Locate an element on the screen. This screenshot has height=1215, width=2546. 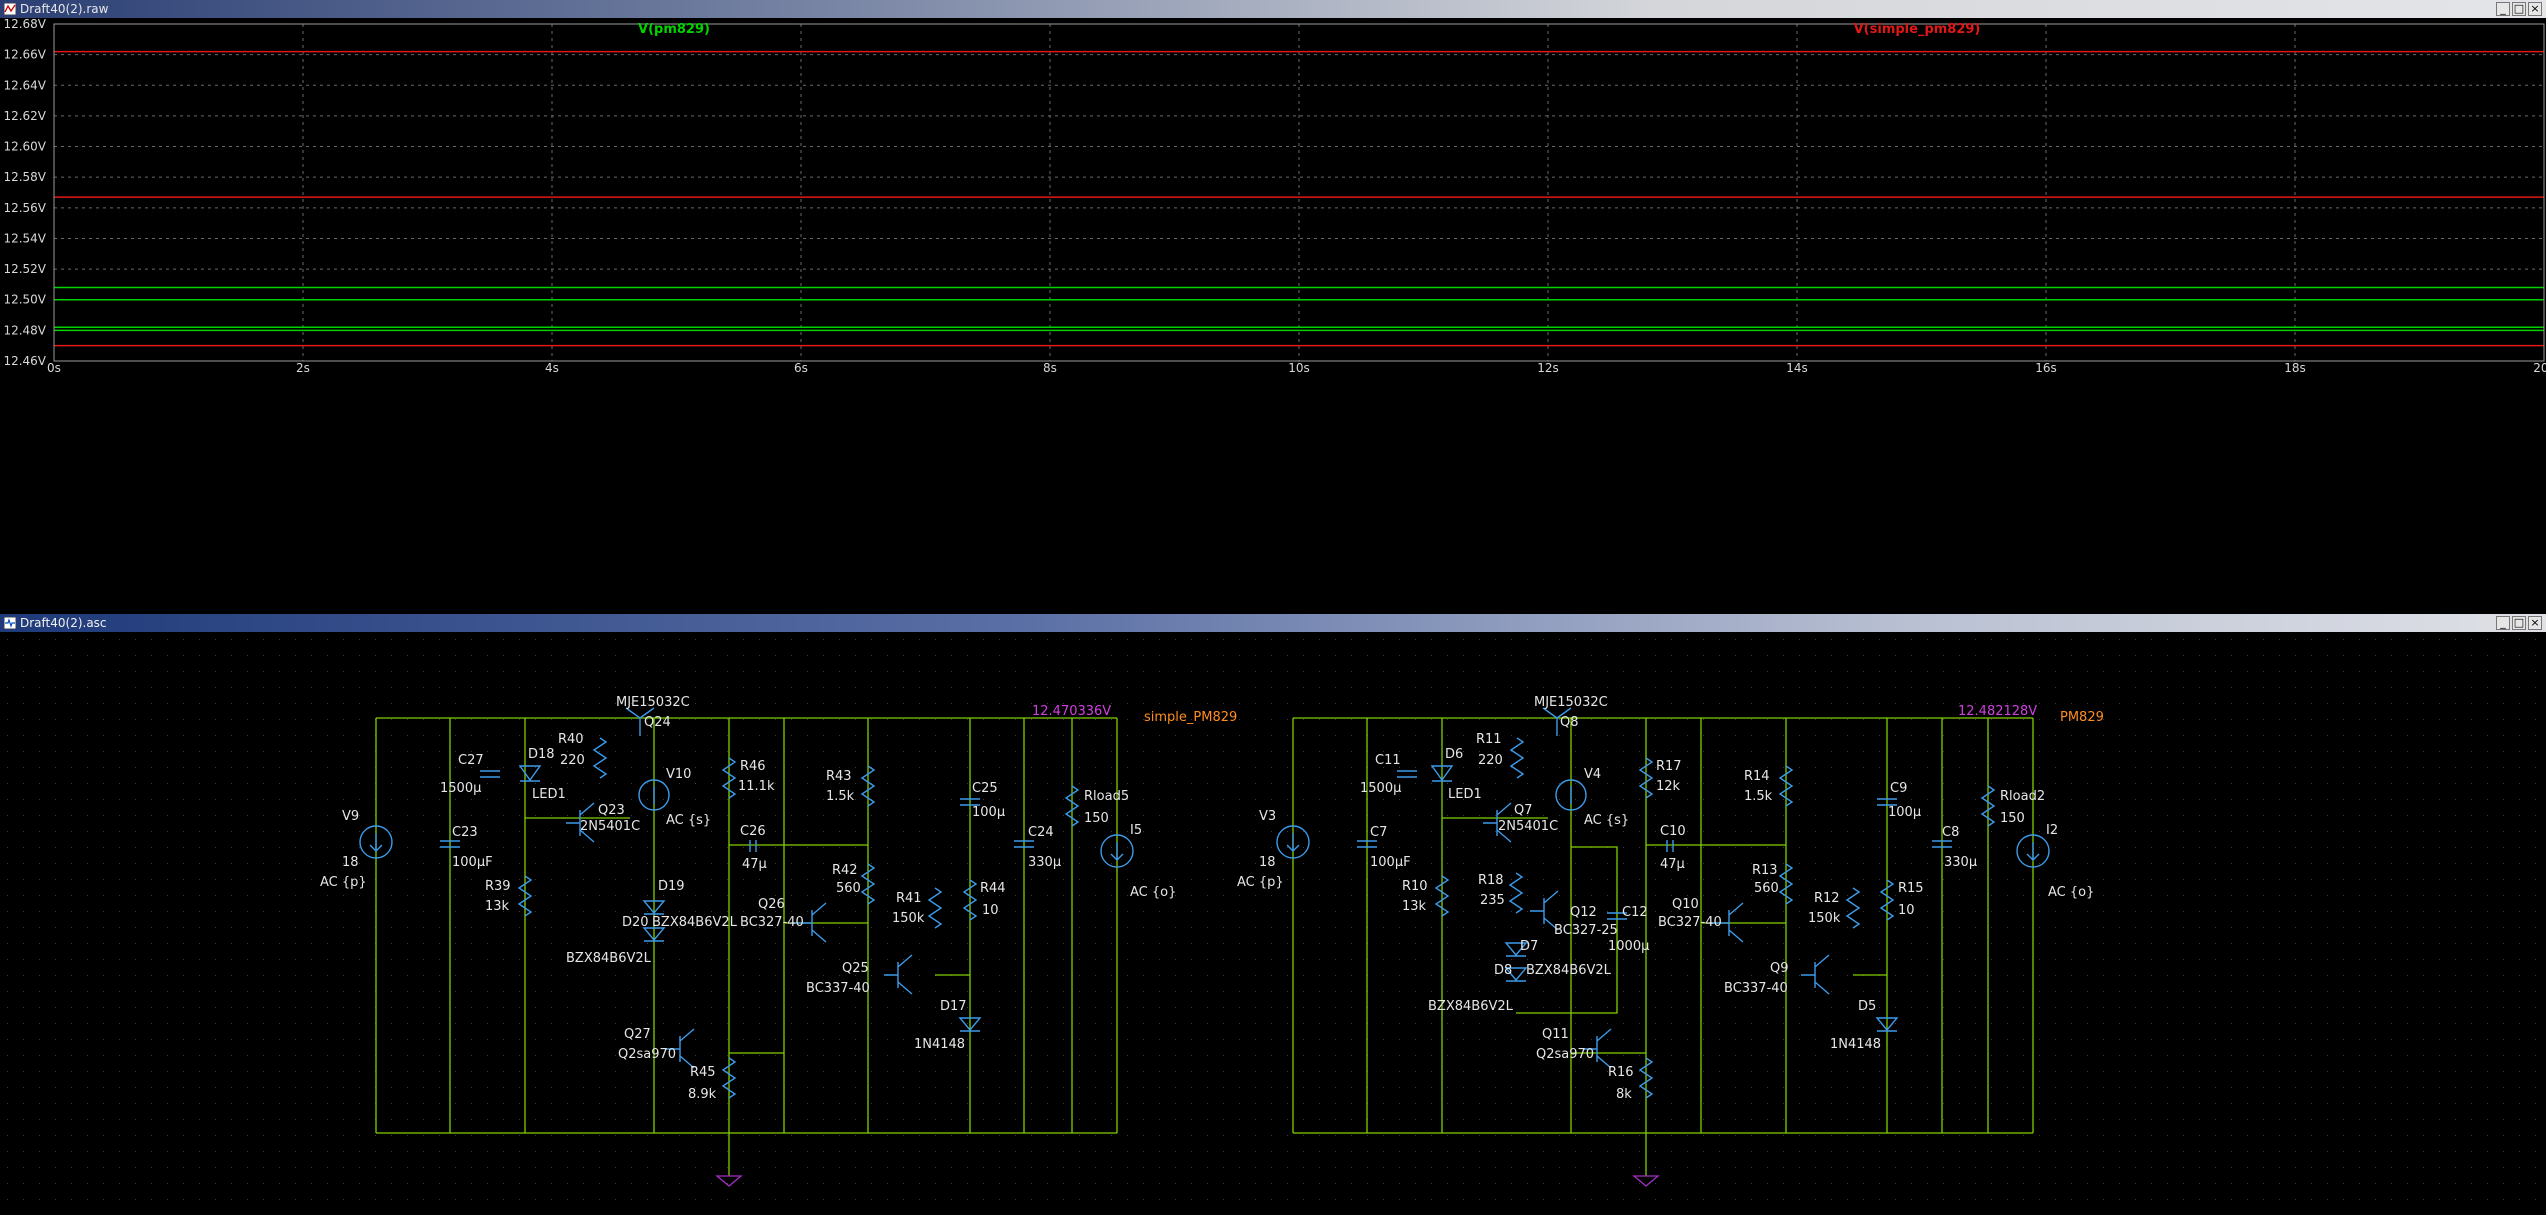
y-tick-label: 12.46V is located at coordinates (24, 361).